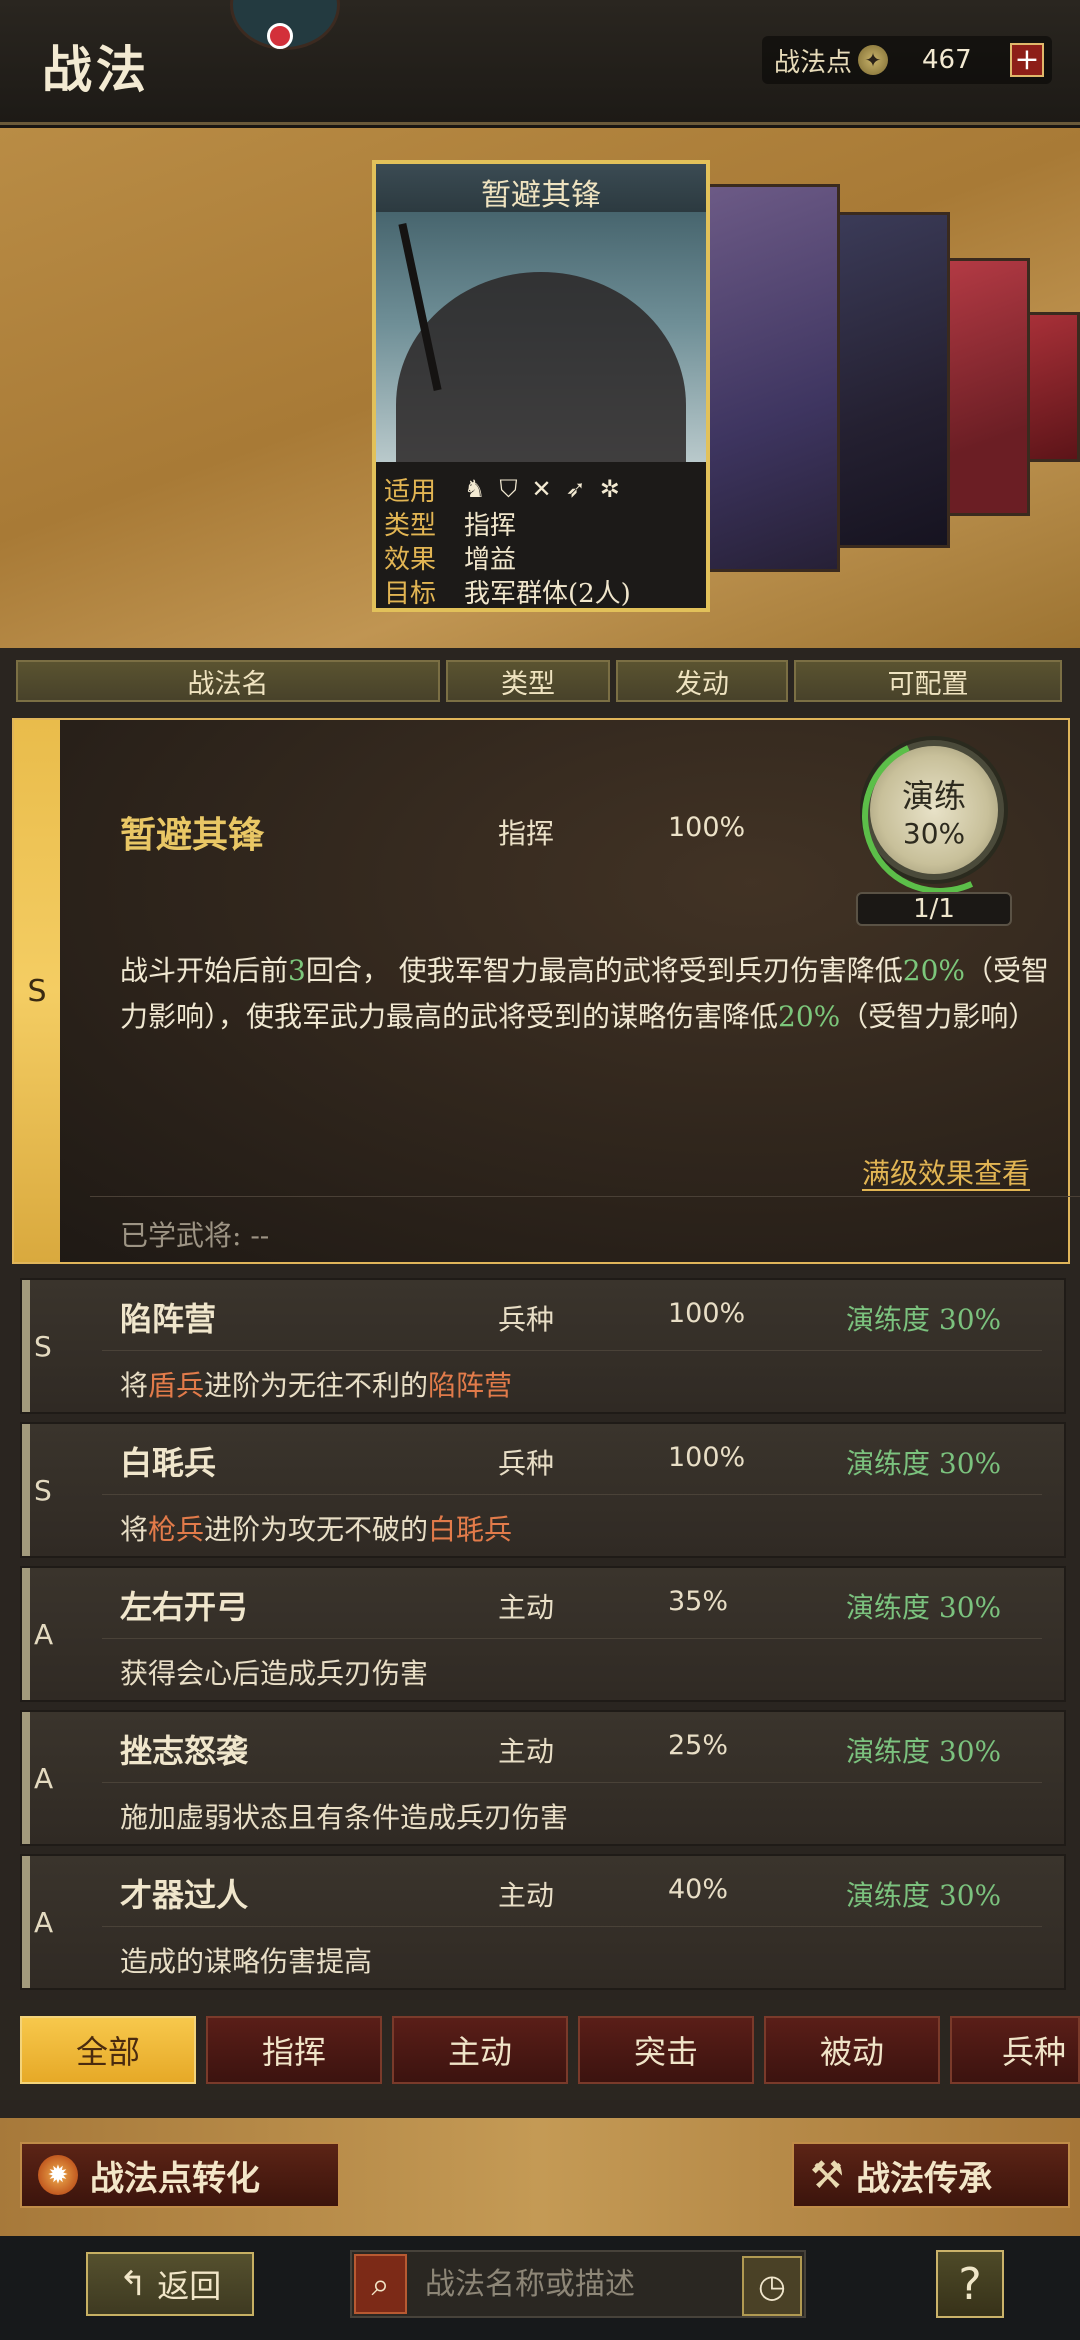 Image resolution: width=1080 pixels, height=2340 pixels. I want to click on avatar, so click(285, 25).